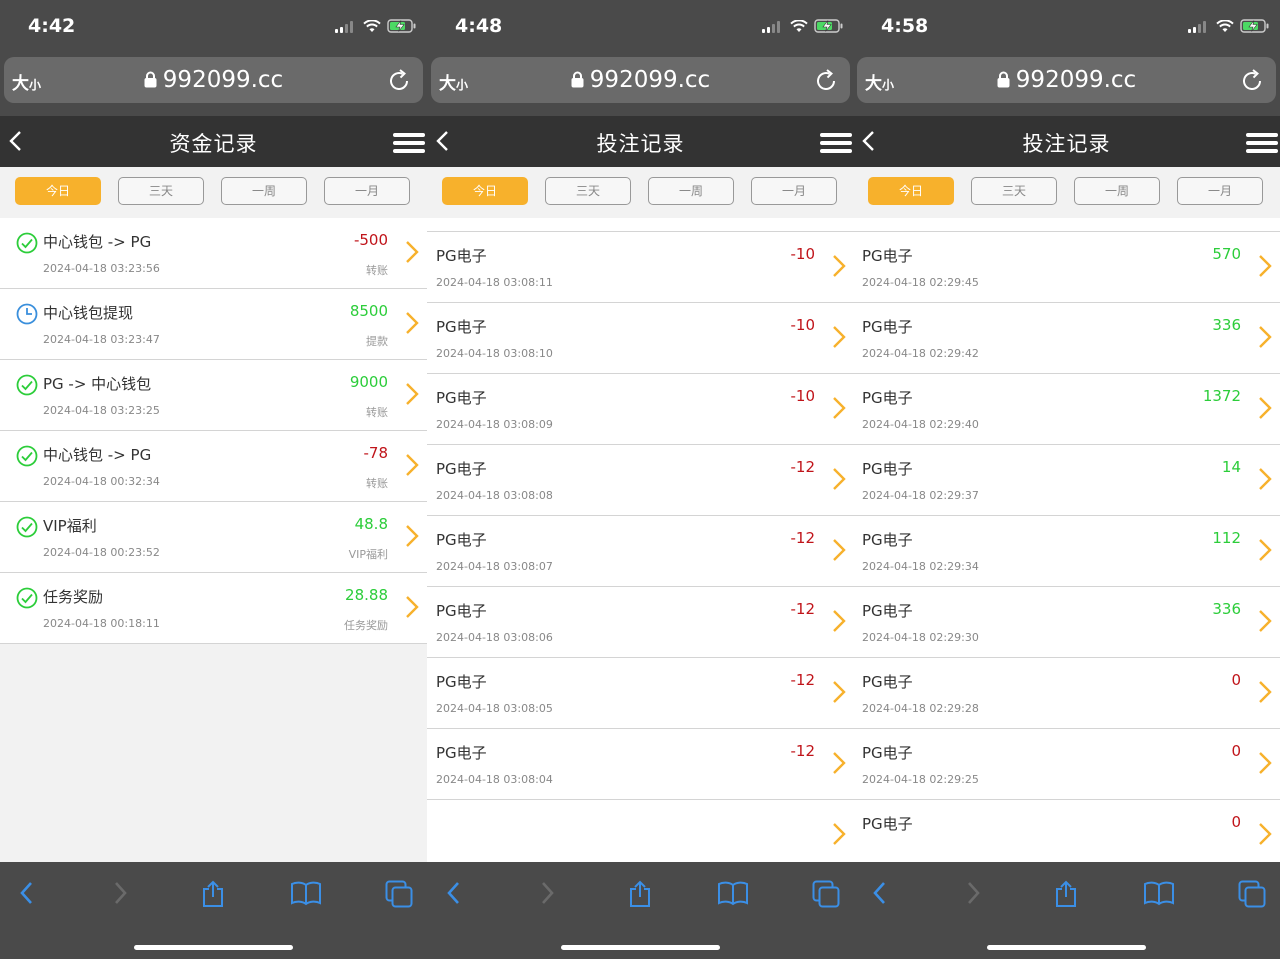 The image size is (1280, 959). What do you see at coordinates (640, 141) in the screenshot?
I see `app-navbar: 投注记录` at bounding box center [640, 141].